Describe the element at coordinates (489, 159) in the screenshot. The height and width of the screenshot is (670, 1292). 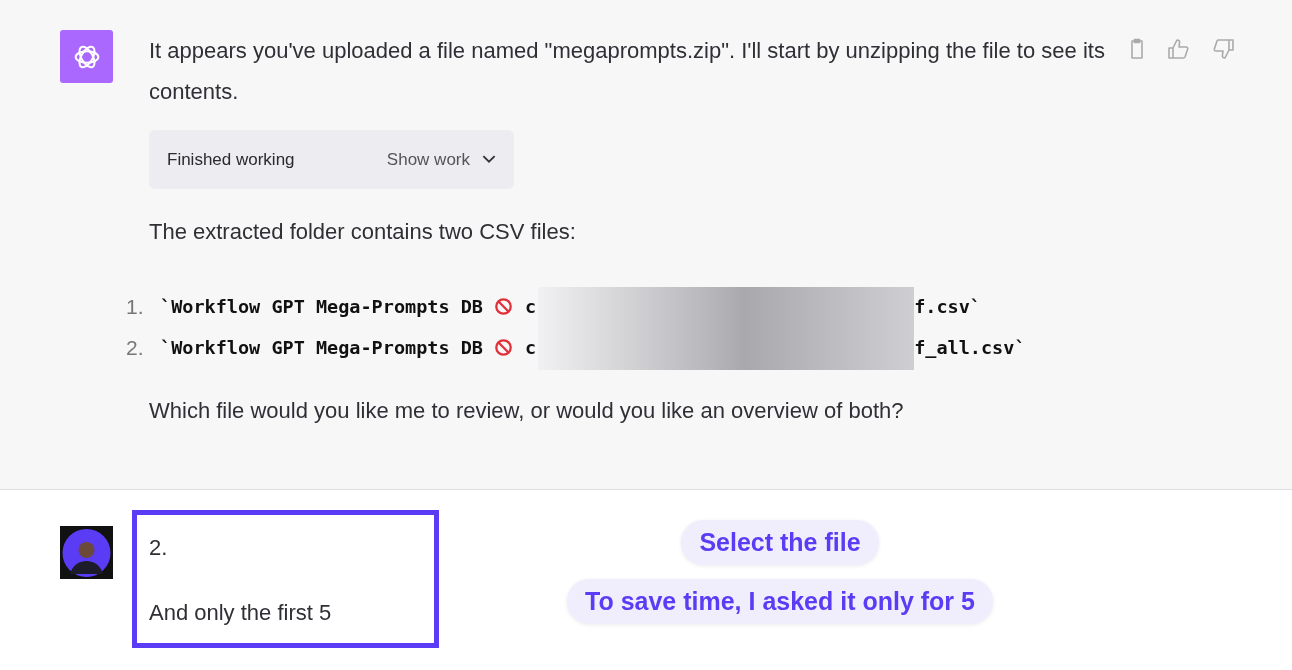
I see `chevron-icon` at that location.